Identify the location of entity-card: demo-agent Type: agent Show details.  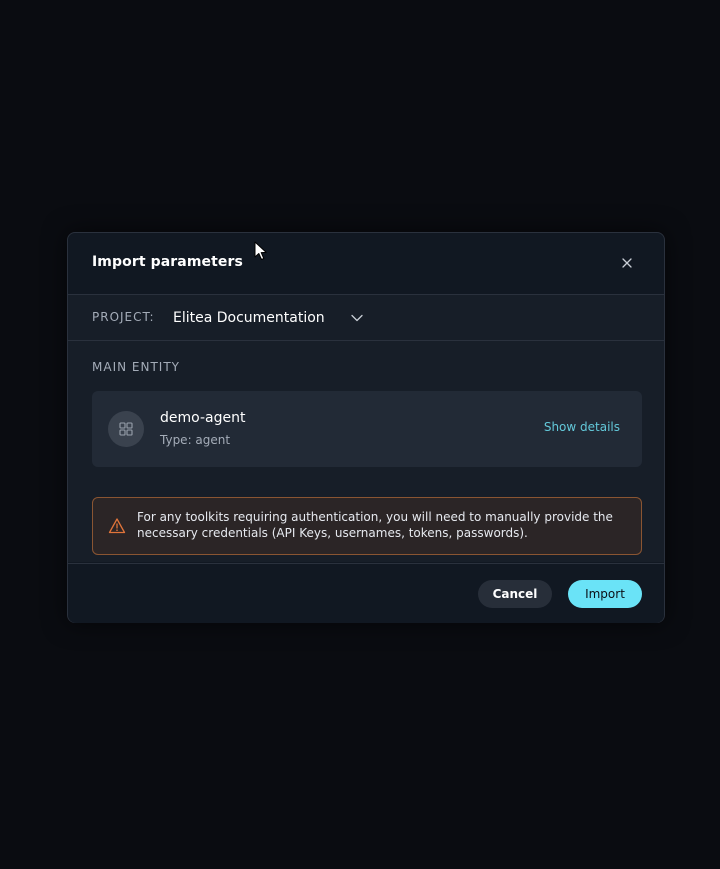
(367, 429).